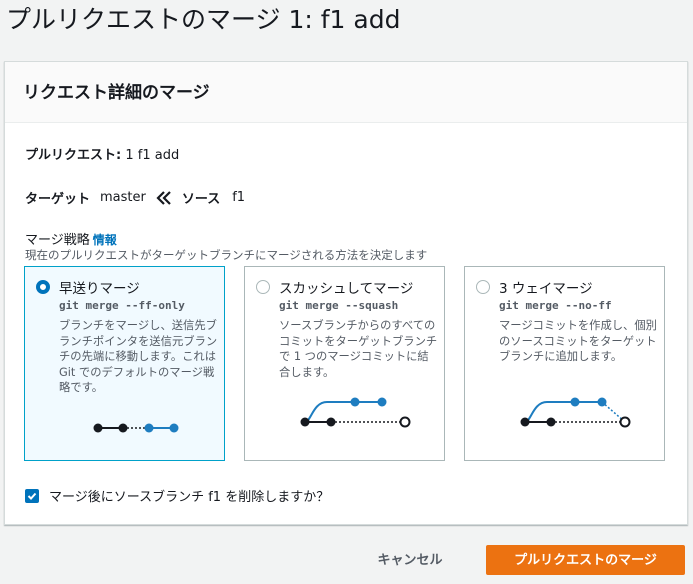 Image resolution: width=693 pixels, height=584 pixels. What do you see at coordinates (73, 155) in the screenshot?
I see `pull-request-label: プルリクエスト:` at bounding box center [73, 155].